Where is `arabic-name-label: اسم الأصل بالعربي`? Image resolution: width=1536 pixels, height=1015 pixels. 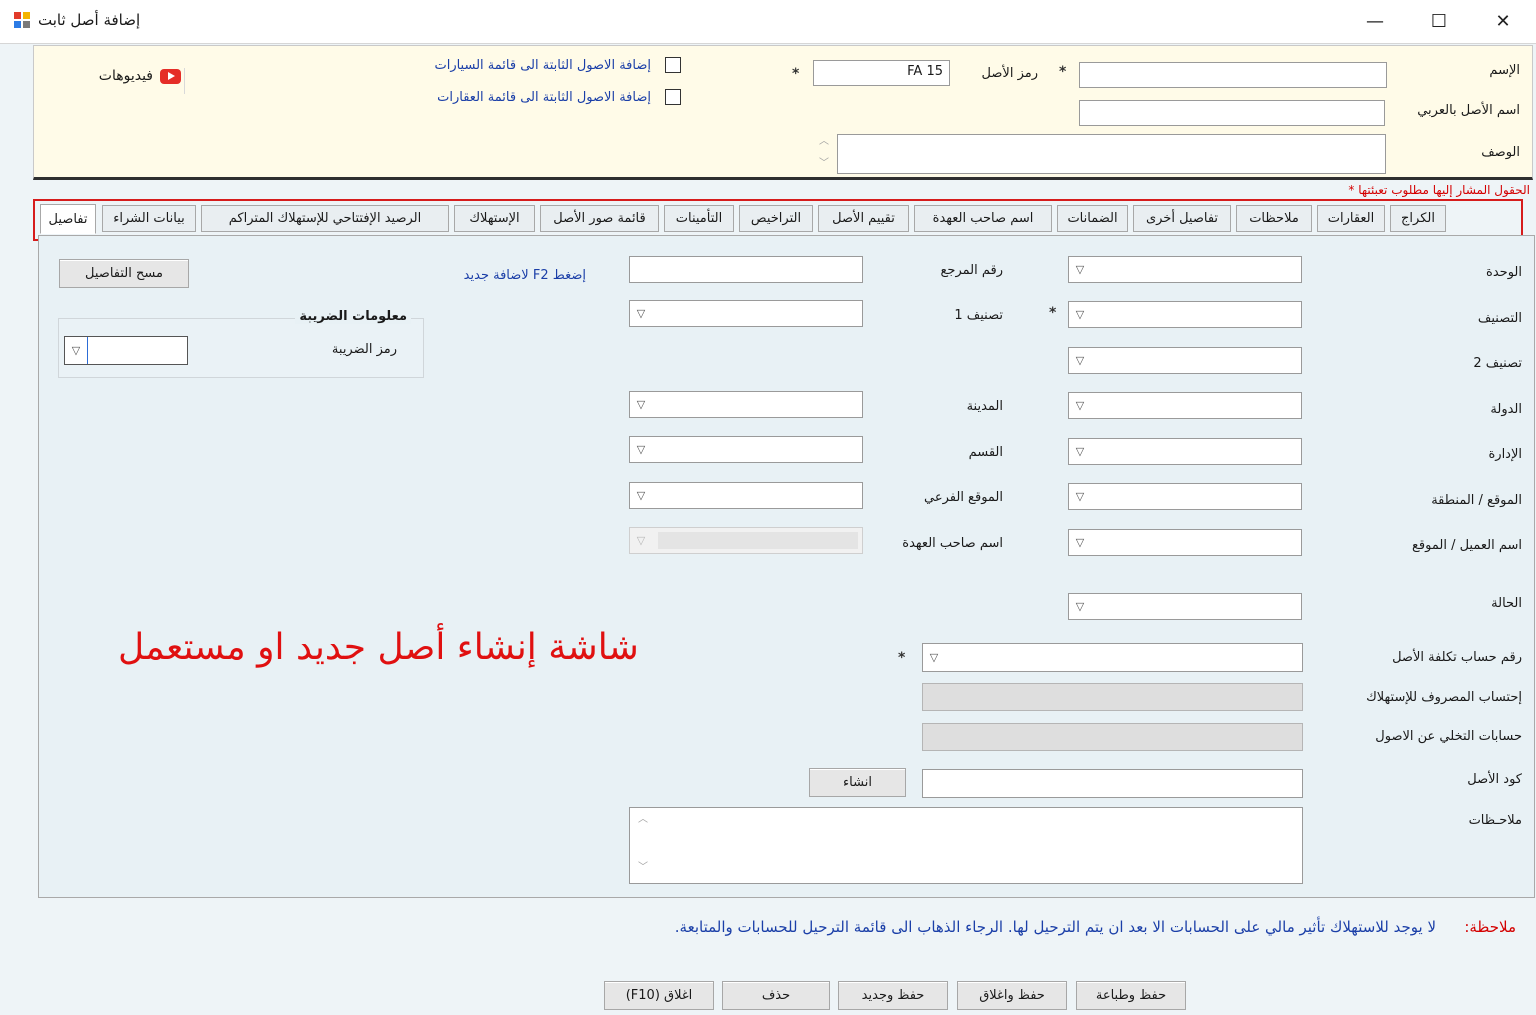
arabic-name-label: اسم الأصل بالعربي is located at coordinates (1468, 110).